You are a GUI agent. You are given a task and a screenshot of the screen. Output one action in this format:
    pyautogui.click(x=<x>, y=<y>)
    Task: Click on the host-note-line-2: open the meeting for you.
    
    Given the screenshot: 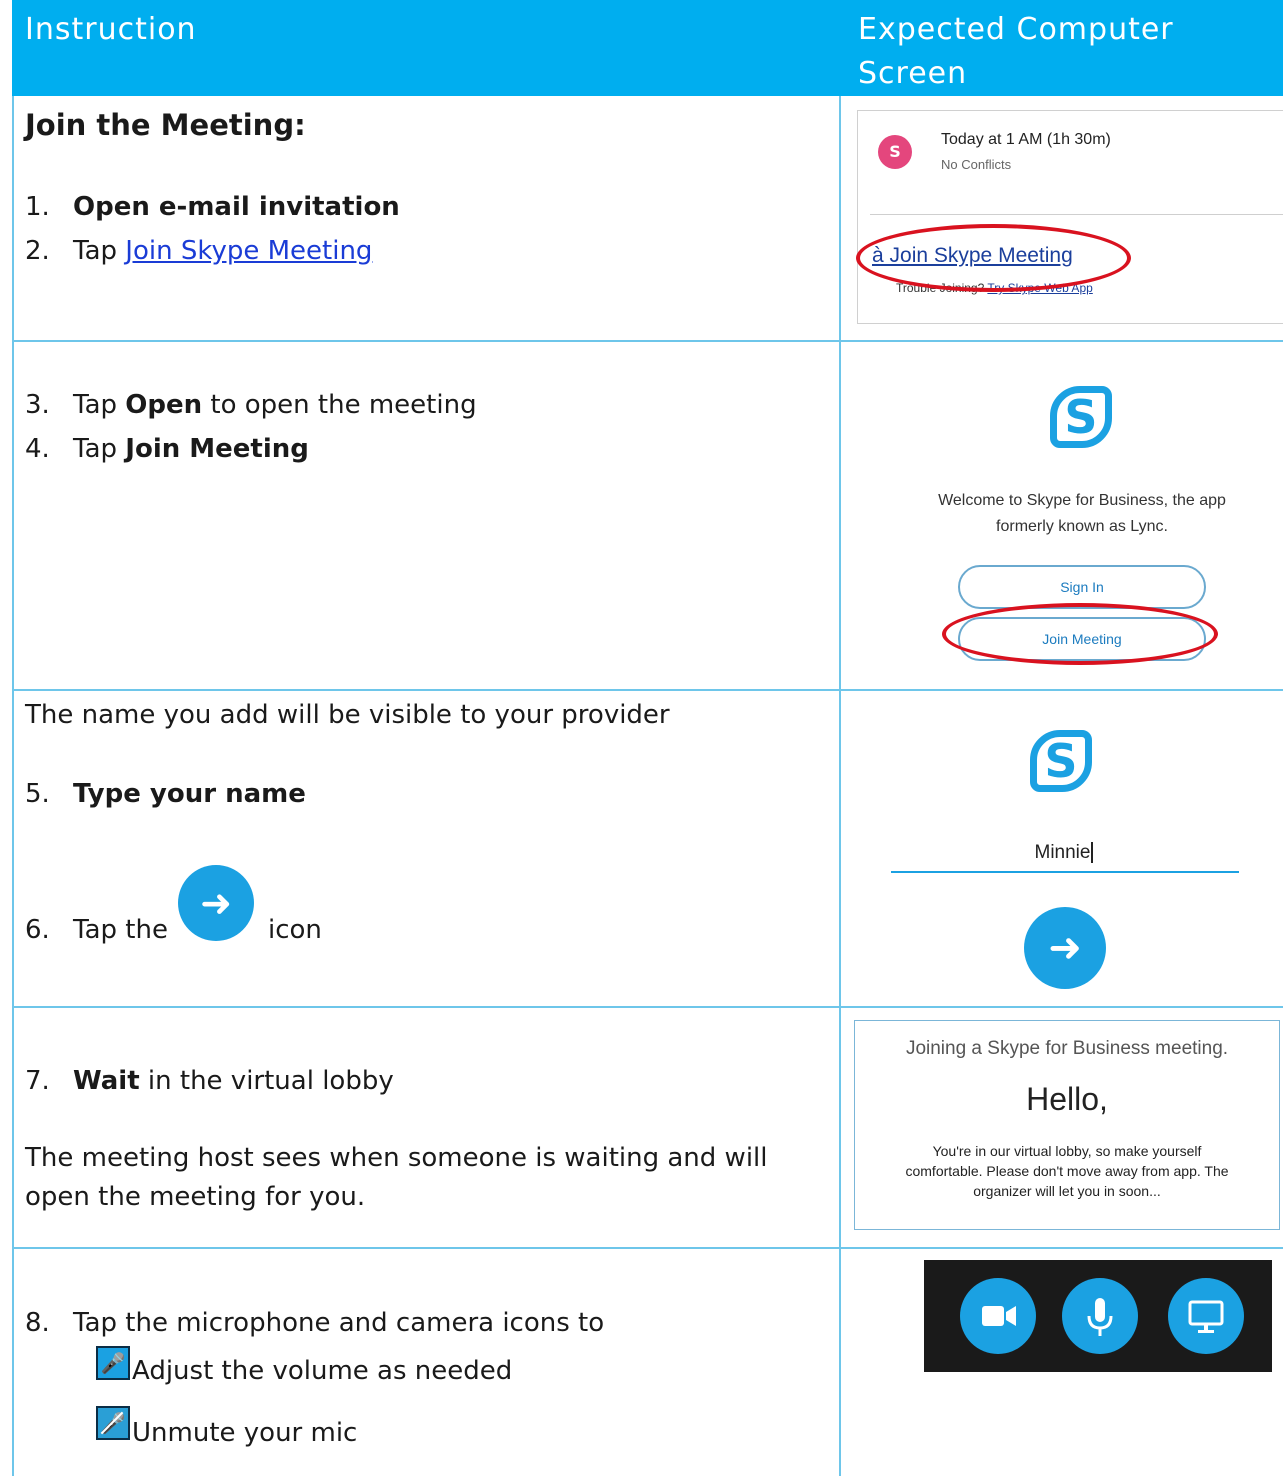 What is the action you would take?
    pyautogui.click(x=195, y=1197)
    